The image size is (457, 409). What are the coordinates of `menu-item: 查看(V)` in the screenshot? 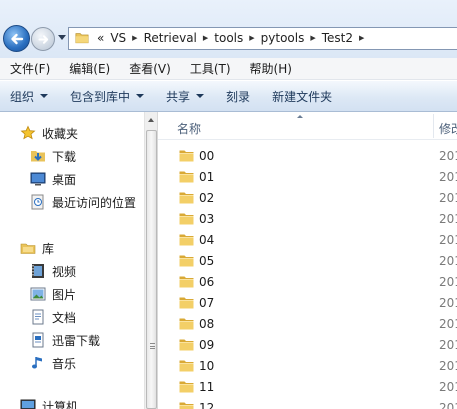 It's located at (149, 68).